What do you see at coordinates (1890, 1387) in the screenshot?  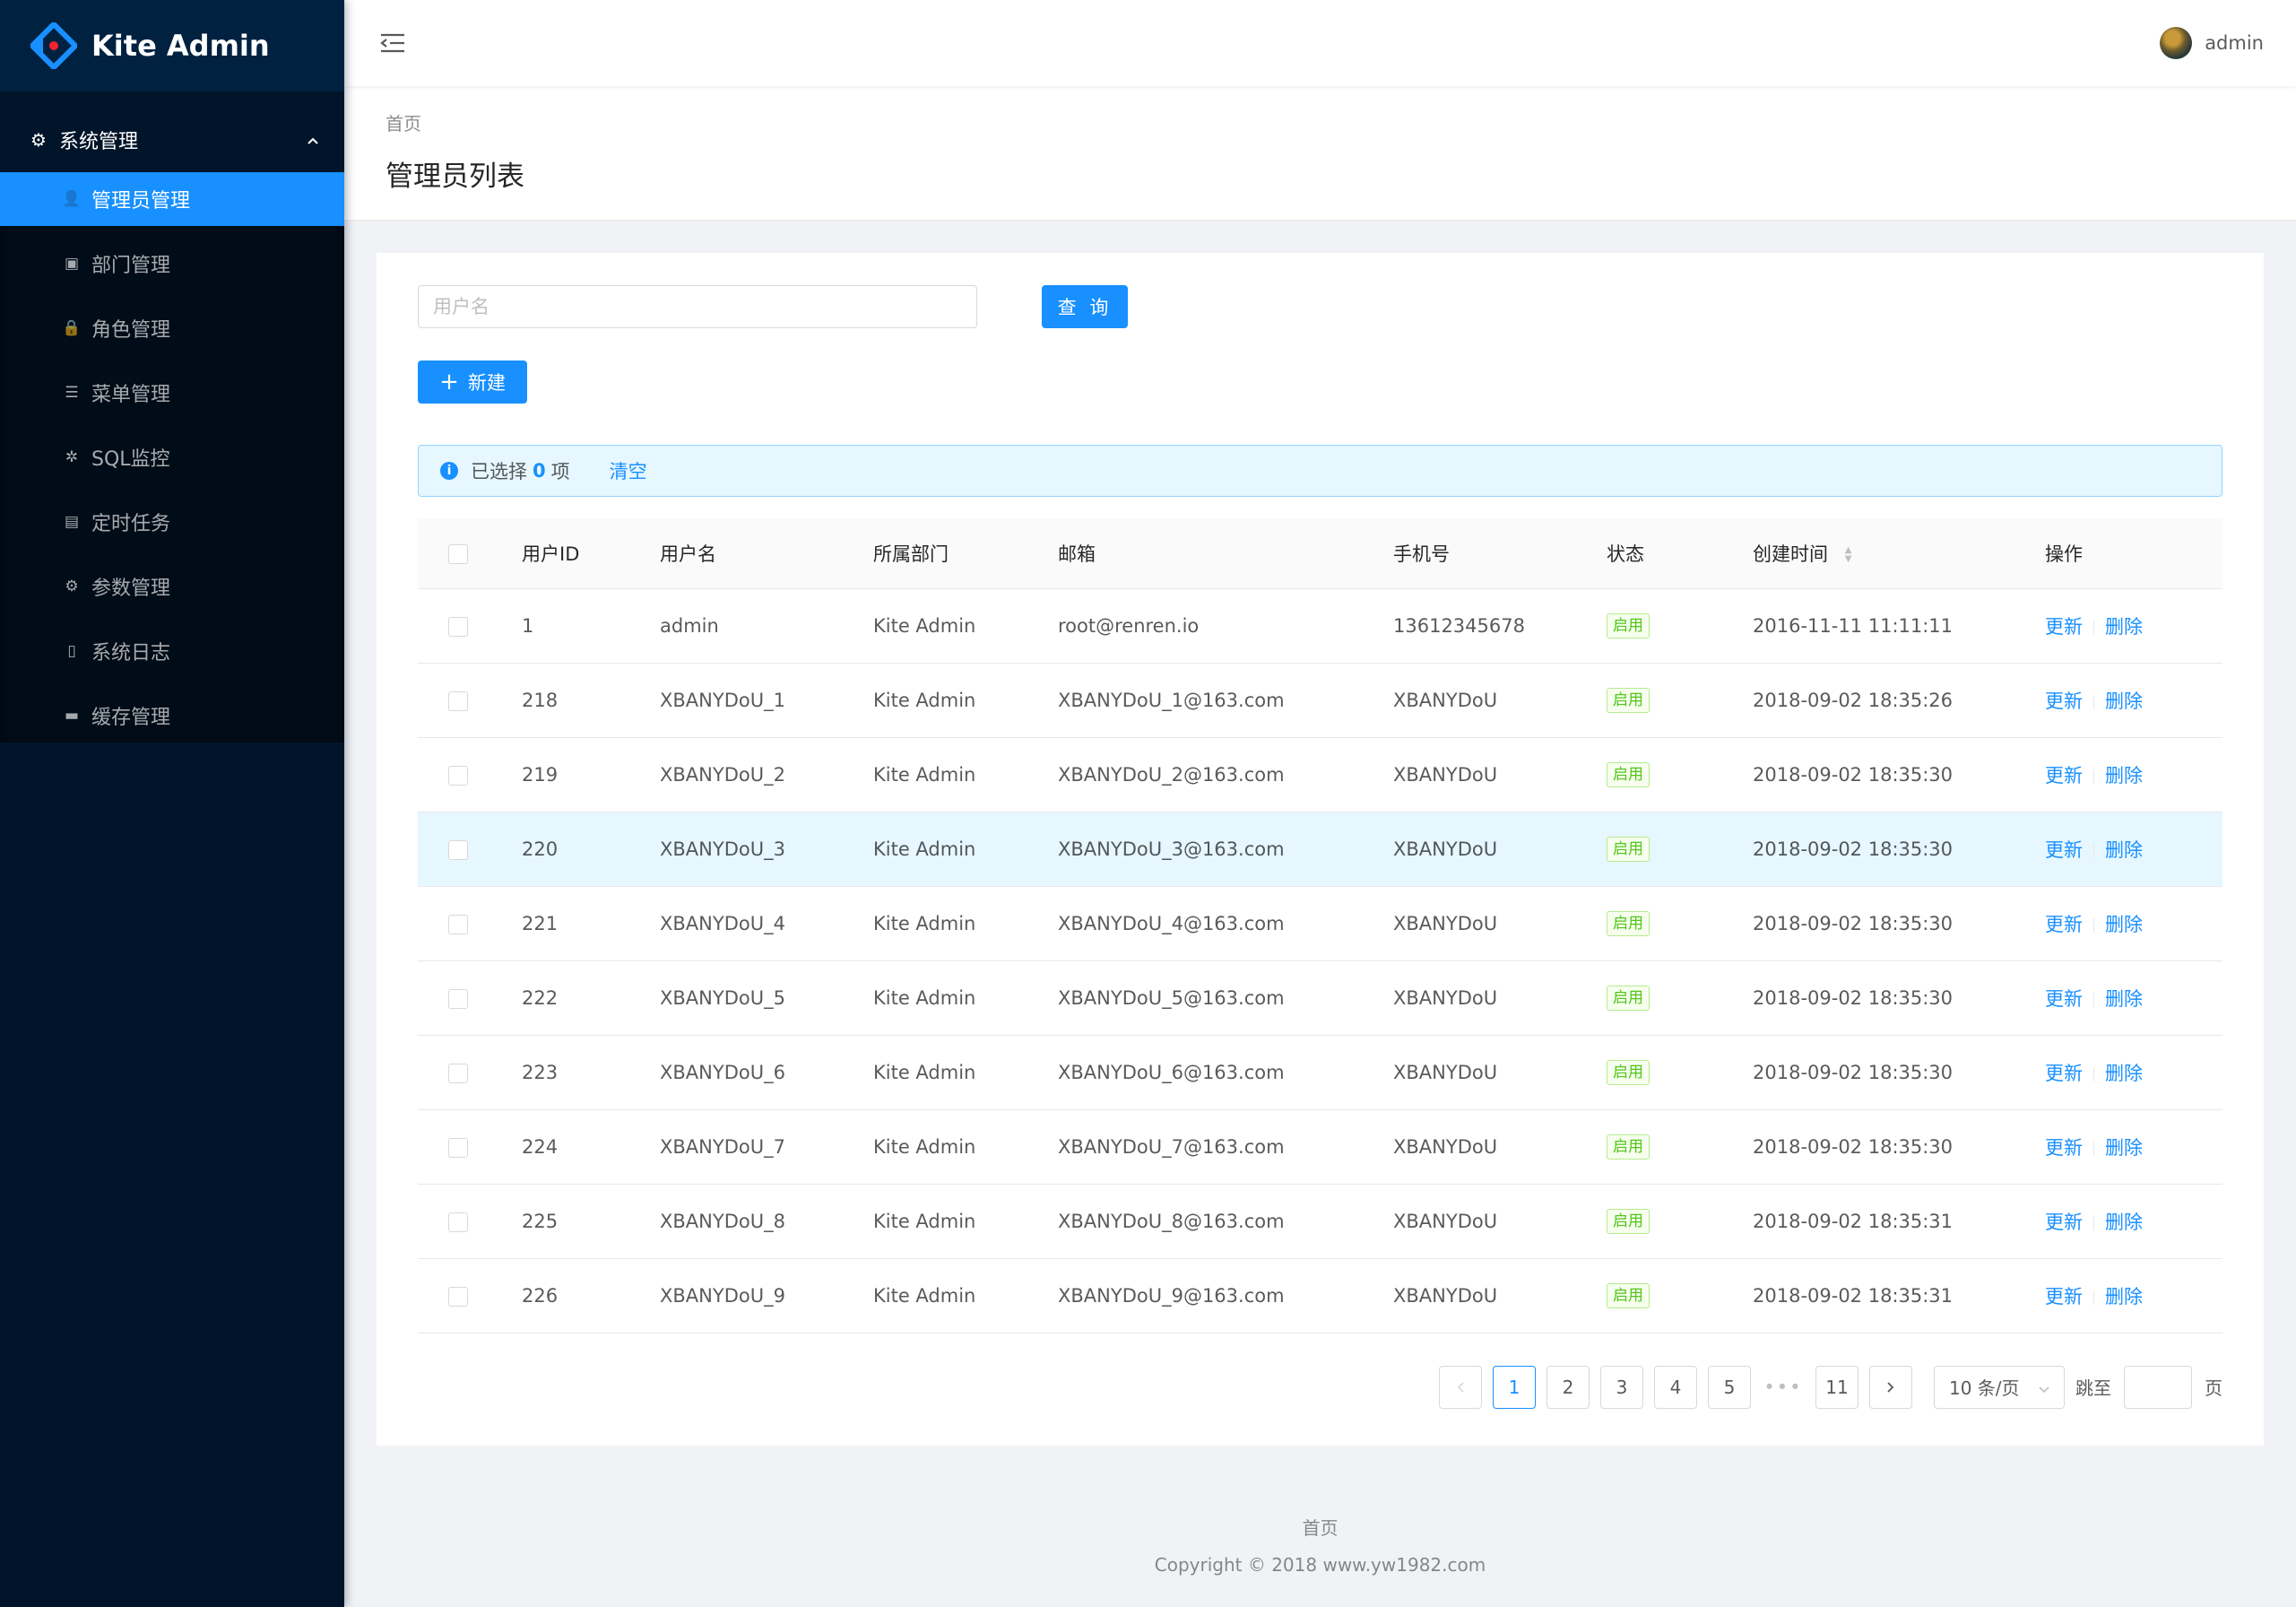 I see `next-page-button` at bounding box center [1890, 1387].